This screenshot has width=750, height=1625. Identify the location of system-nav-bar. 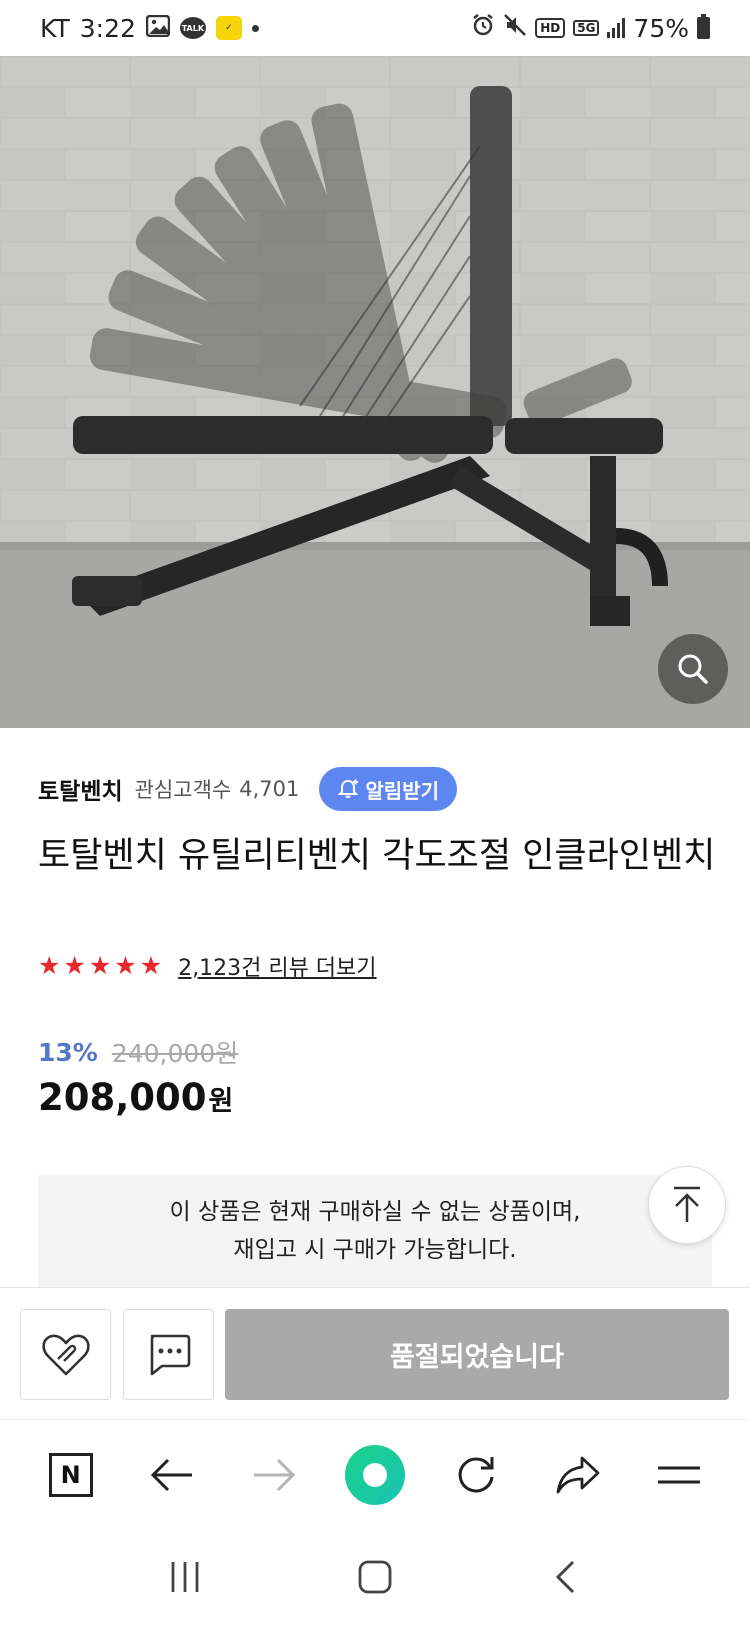
(375, 1577).